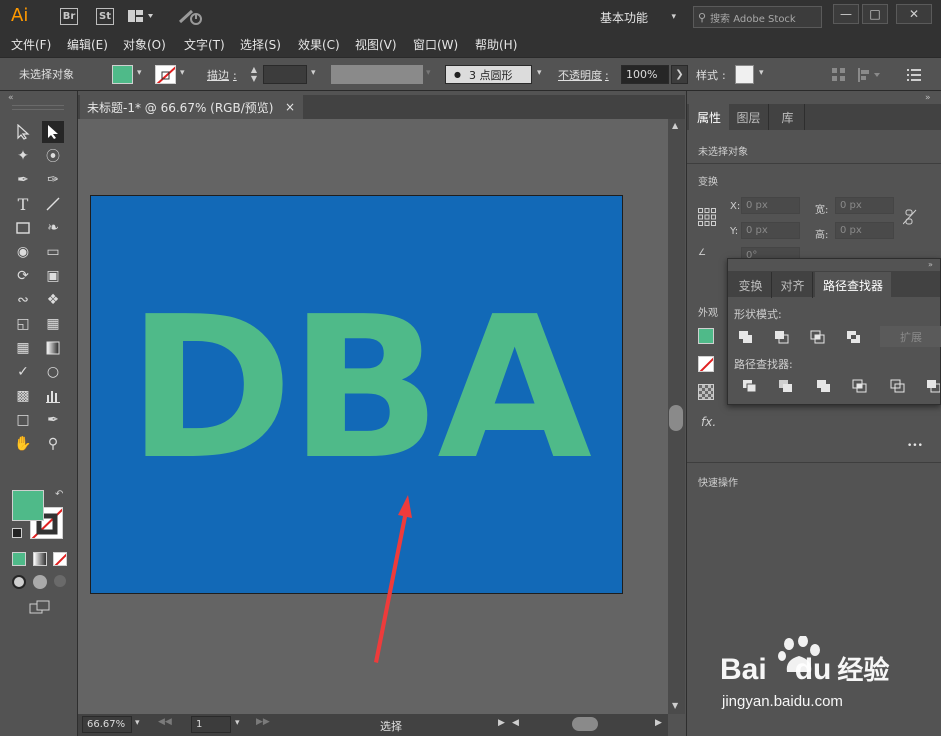  What do you see at coordinates (191, 17) in the screenshot?
I see `gpu-performance-icon` at bounding box center [191, 17].